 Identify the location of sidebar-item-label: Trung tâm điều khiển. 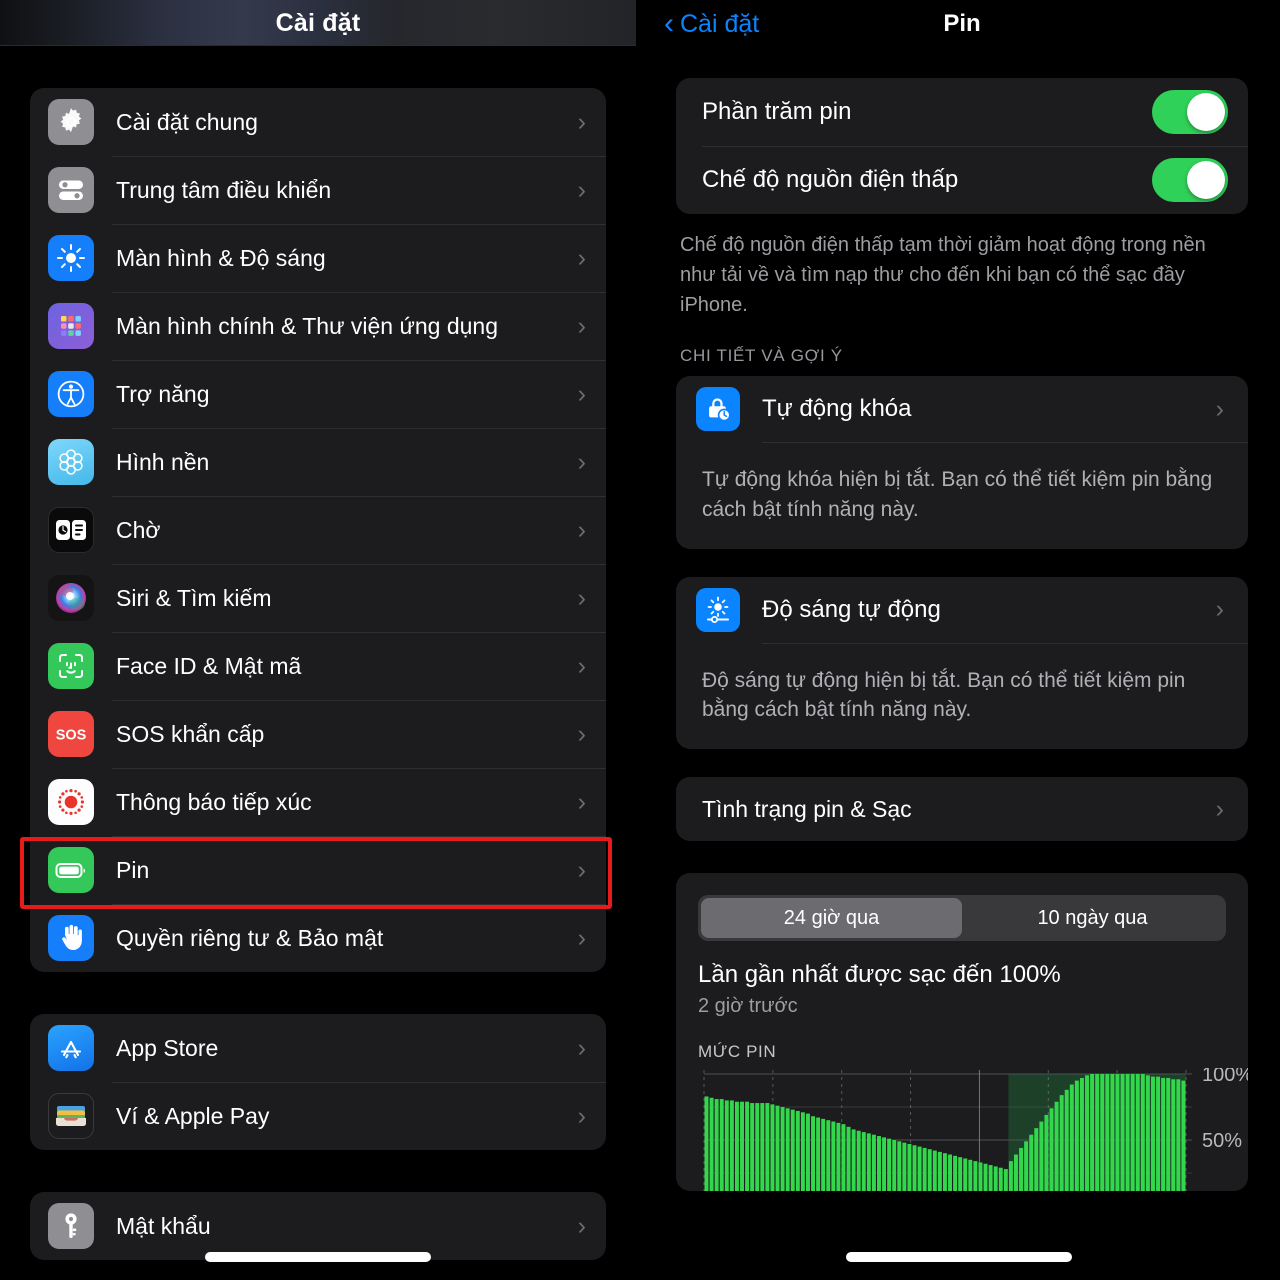
(224, 189).